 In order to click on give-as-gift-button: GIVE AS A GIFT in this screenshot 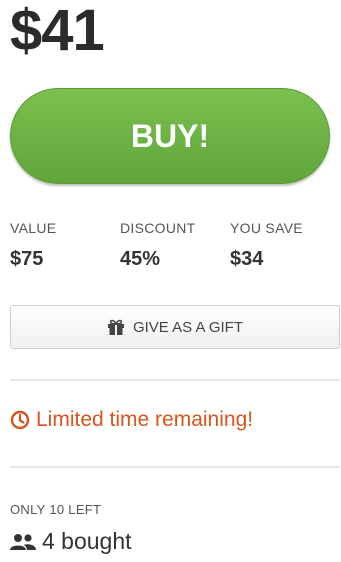, I will do `click(175, 327)`.